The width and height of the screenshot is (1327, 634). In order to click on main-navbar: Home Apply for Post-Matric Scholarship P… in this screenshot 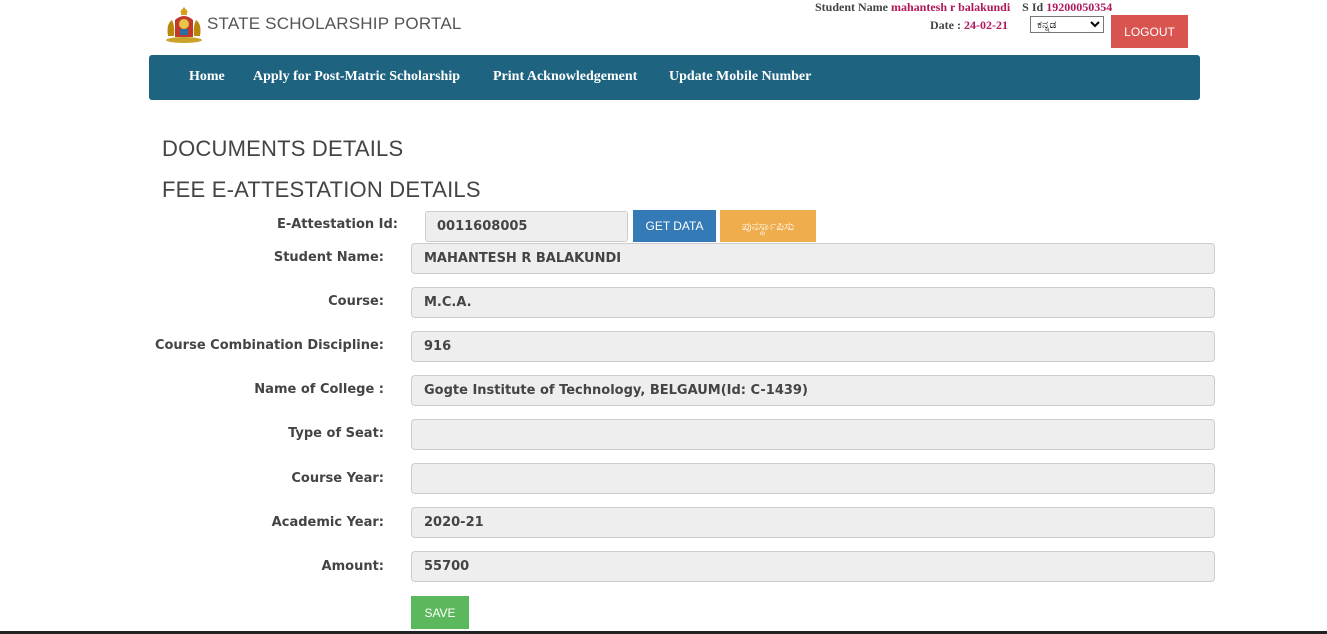, I will do `click(674, 77)`.